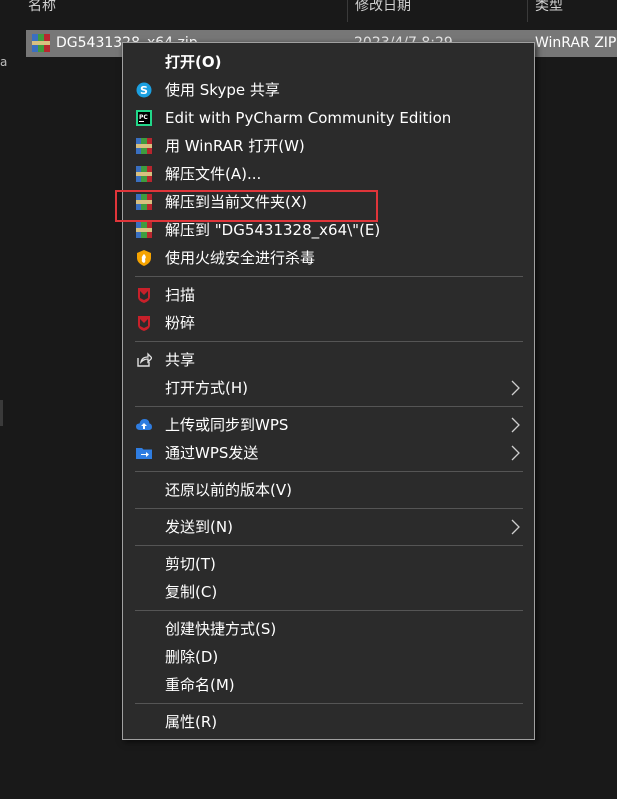  Describe the element at coordinates (328, 527) in the screenshot. I see `menu-item-send-to: 发送到(N)` at that location.